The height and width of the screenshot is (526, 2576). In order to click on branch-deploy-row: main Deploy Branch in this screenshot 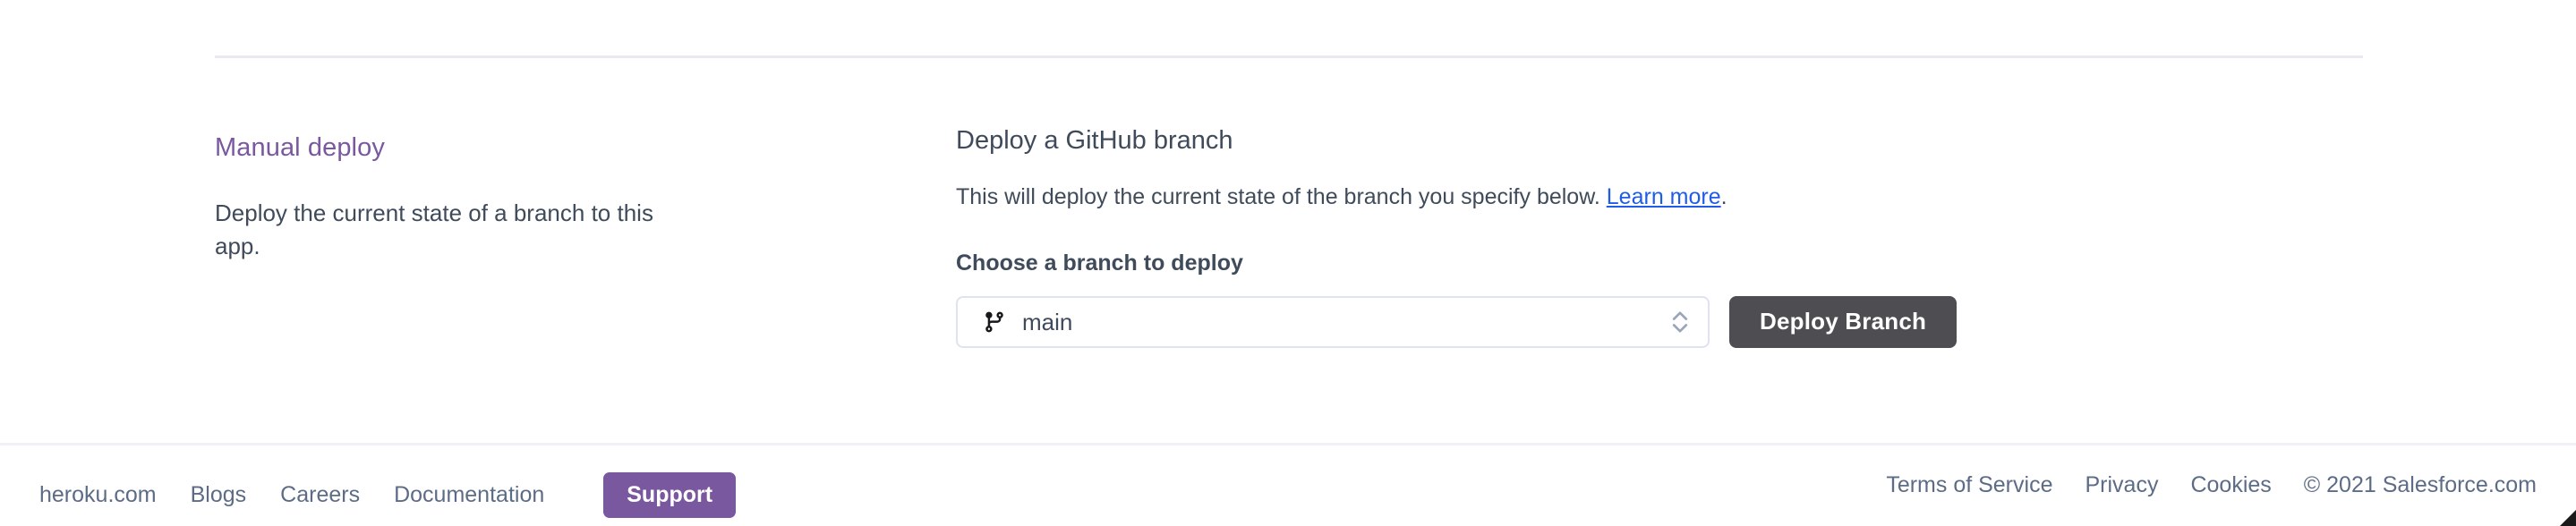, I will do `click(1654, 321)`.